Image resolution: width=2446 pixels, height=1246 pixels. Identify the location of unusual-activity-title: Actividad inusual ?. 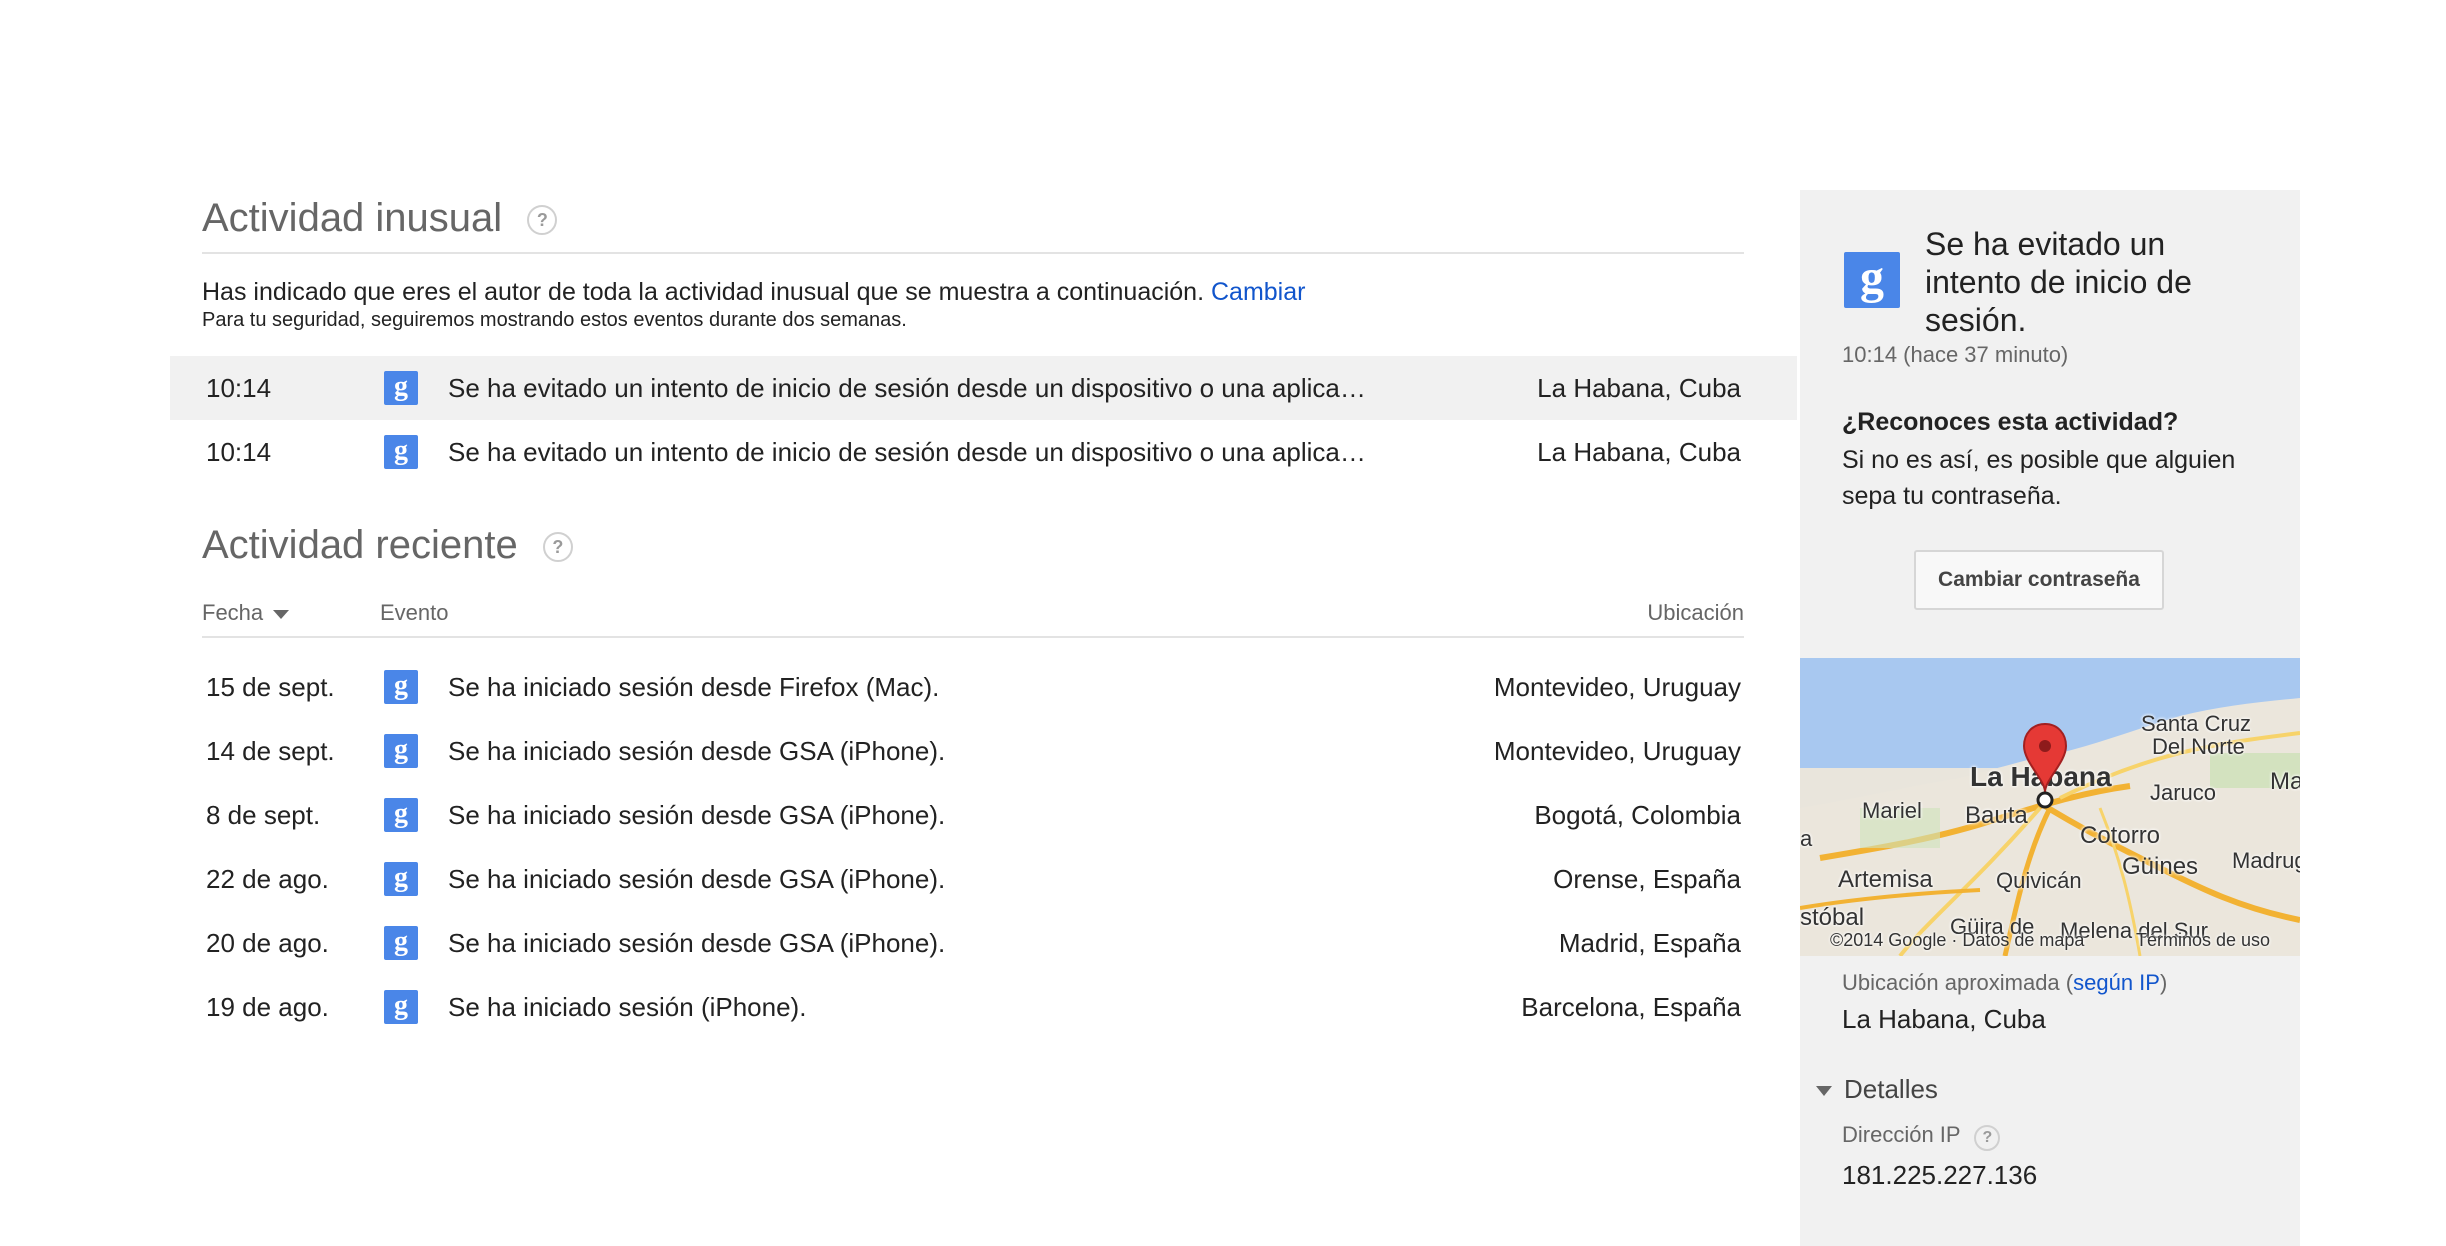
(380, 218).